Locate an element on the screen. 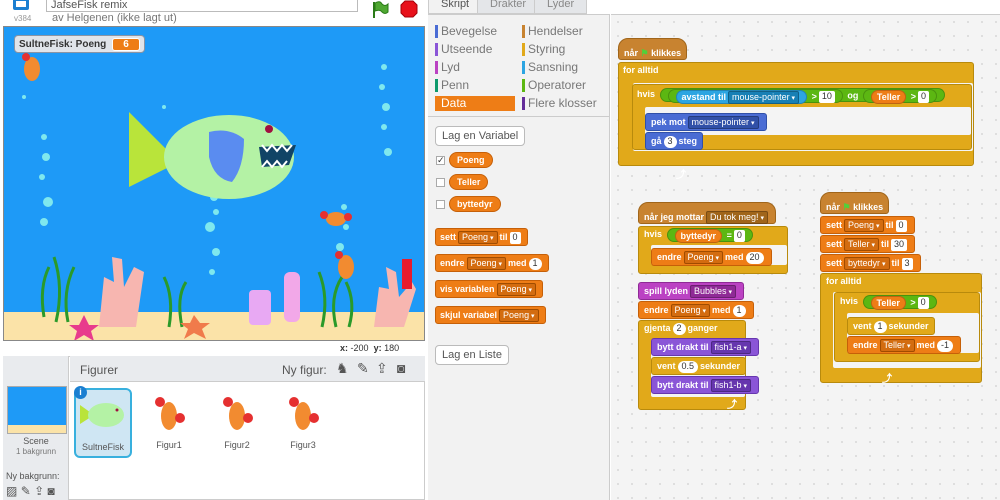 This screenshot has height=500, width=1000. gt-operator-3: Teller >0 is located at coordinates (899, 302).